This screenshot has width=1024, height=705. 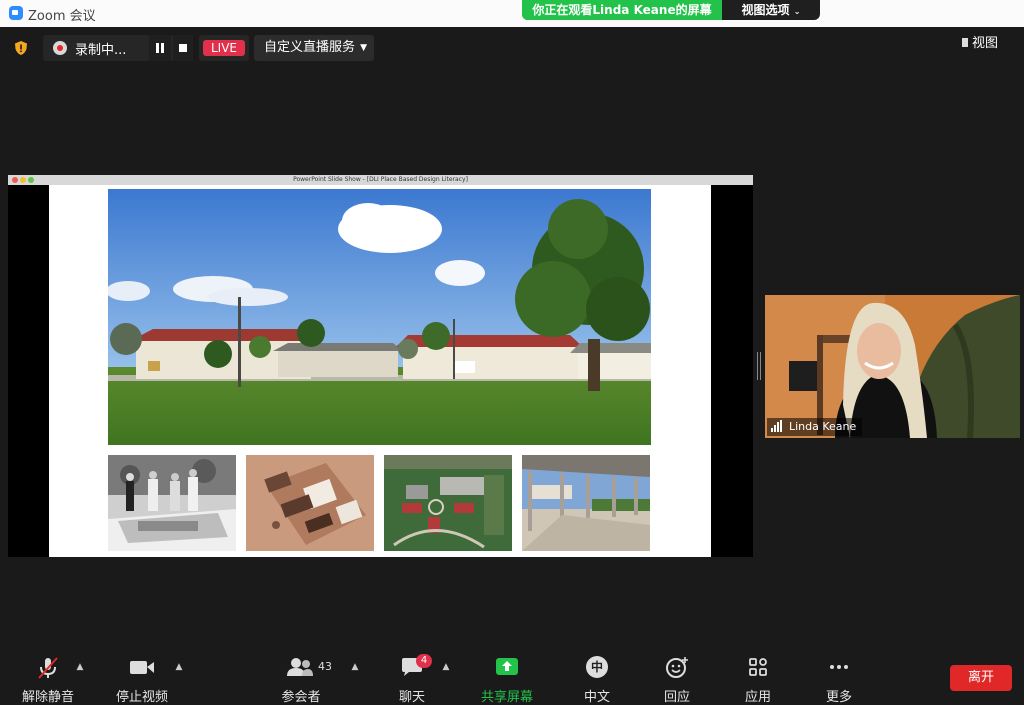 I want to click on participant-name-tag: Linda Keane, so click(x=815, y=427).